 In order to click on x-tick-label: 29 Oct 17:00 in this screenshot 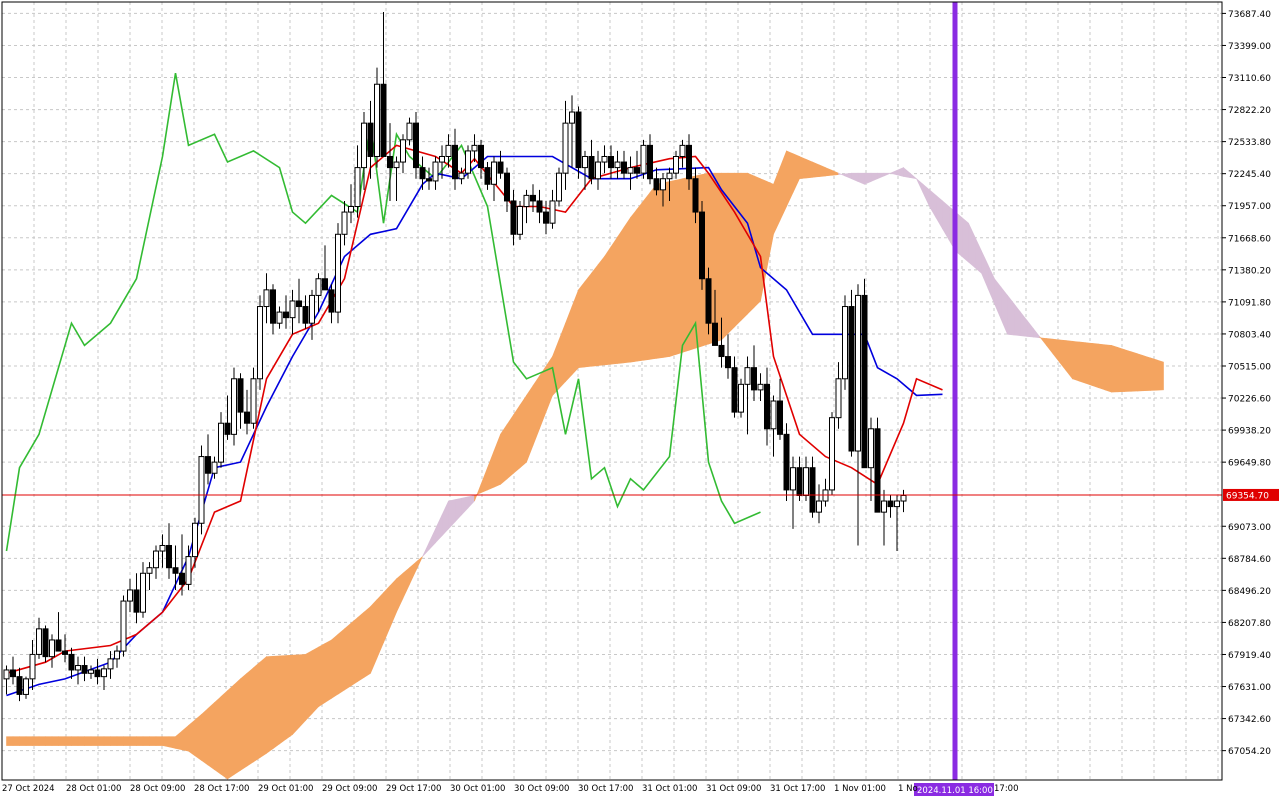, I will do `click(413, 789)`.